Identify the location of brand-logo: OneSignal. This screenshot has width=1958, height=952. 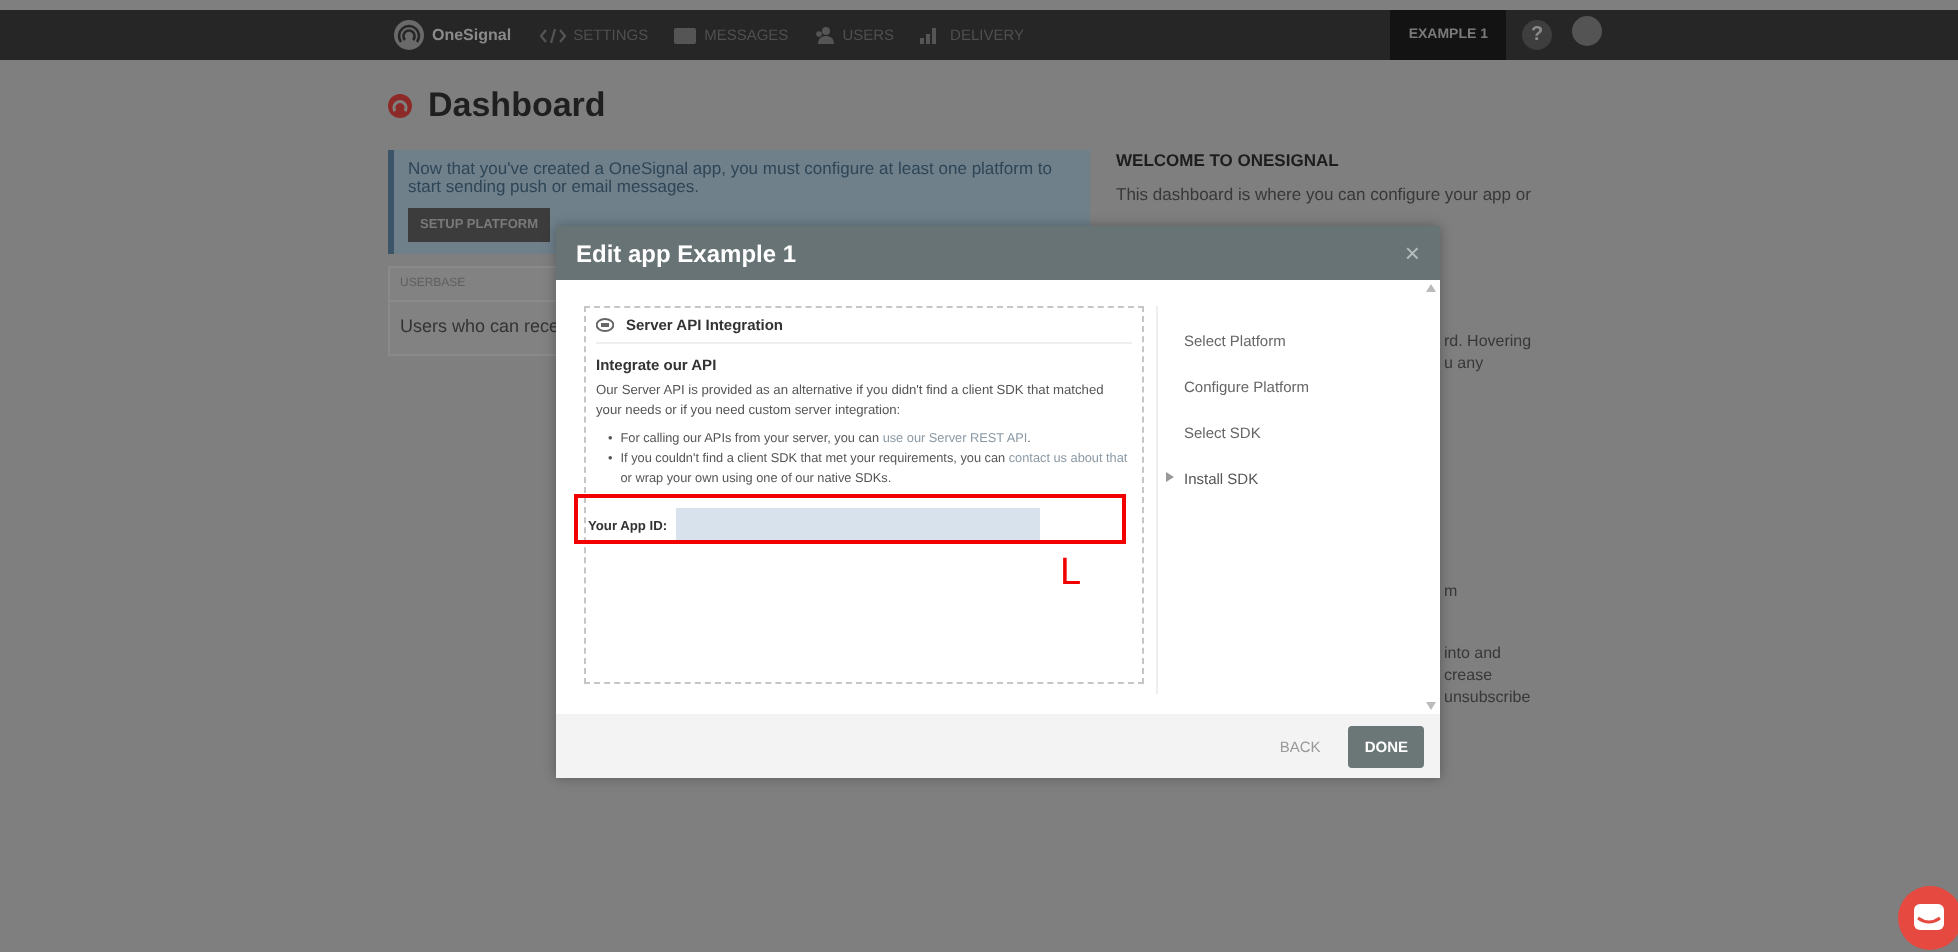
(453, 35).